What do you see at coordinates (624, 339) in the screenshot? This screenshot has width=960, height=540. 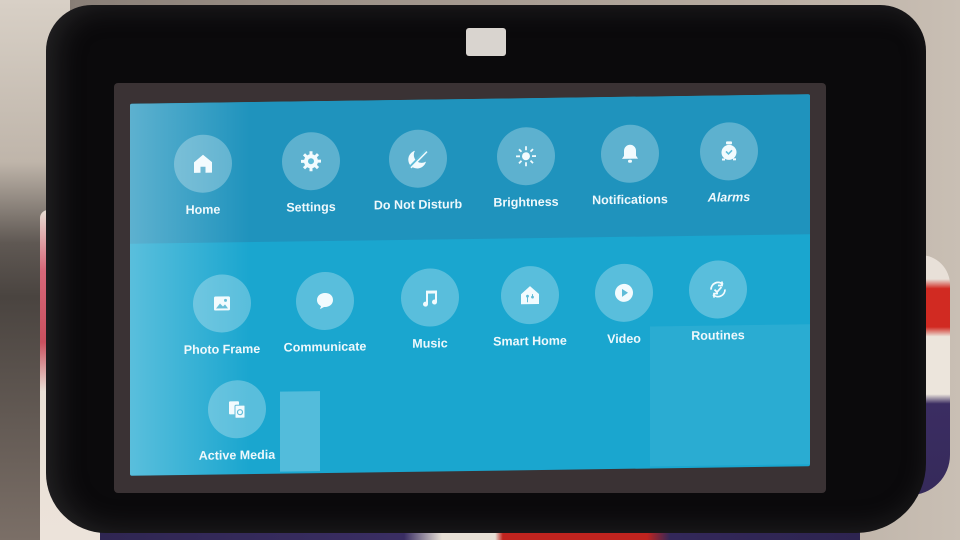 I see `tile-label: Video` at bounding box center [624, 339].